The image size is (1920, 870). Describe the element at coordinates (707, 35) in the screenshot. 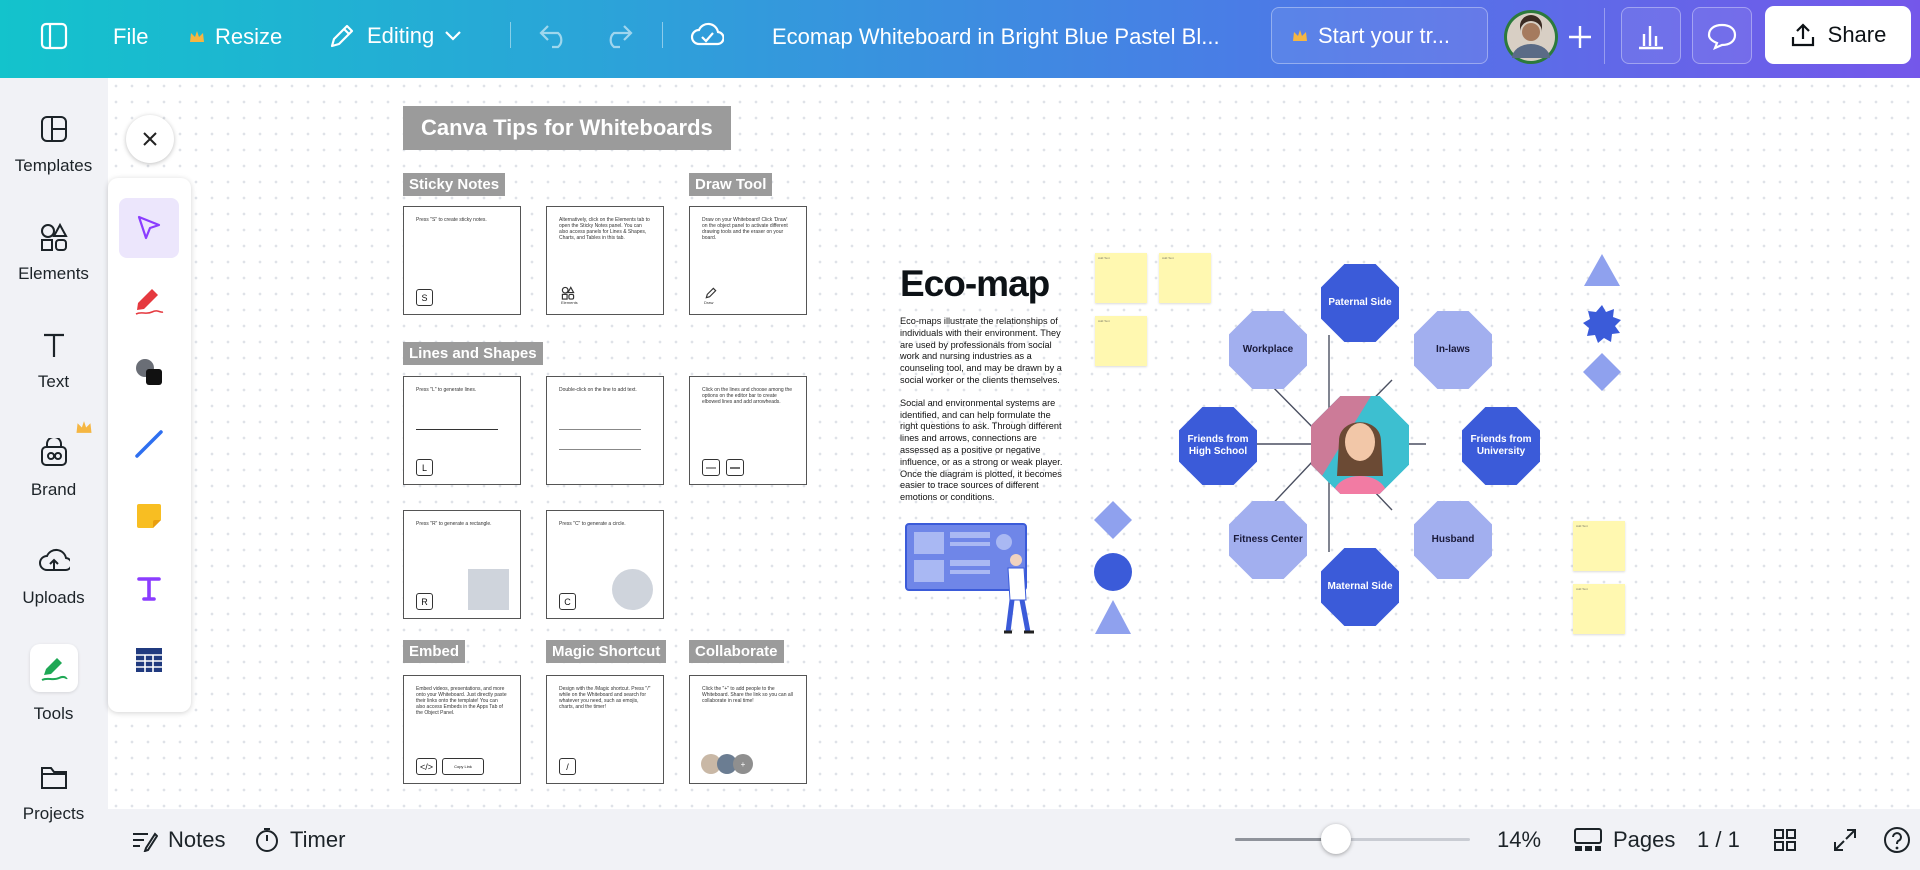

I see `cloud-saved-icon` at that location.